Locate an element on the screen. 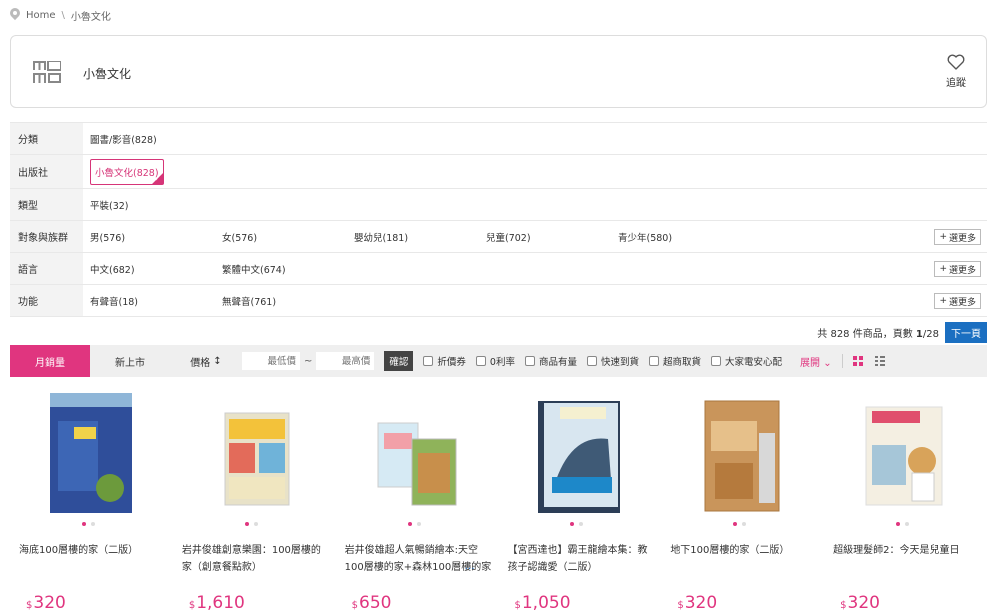 This screenshot has width=991, height=615. breadcrumb-current: 小魯文化 is located at coordinates (90, 17).